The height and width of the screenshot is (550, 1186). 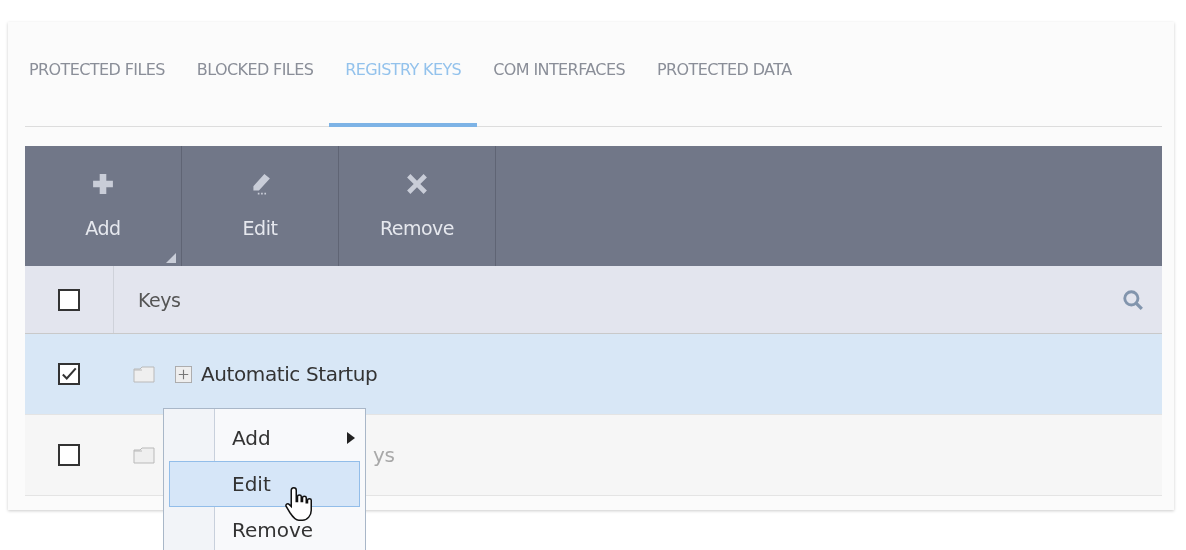 I want to click on row-label: Automatic Startup, so click(x=289, y=374).